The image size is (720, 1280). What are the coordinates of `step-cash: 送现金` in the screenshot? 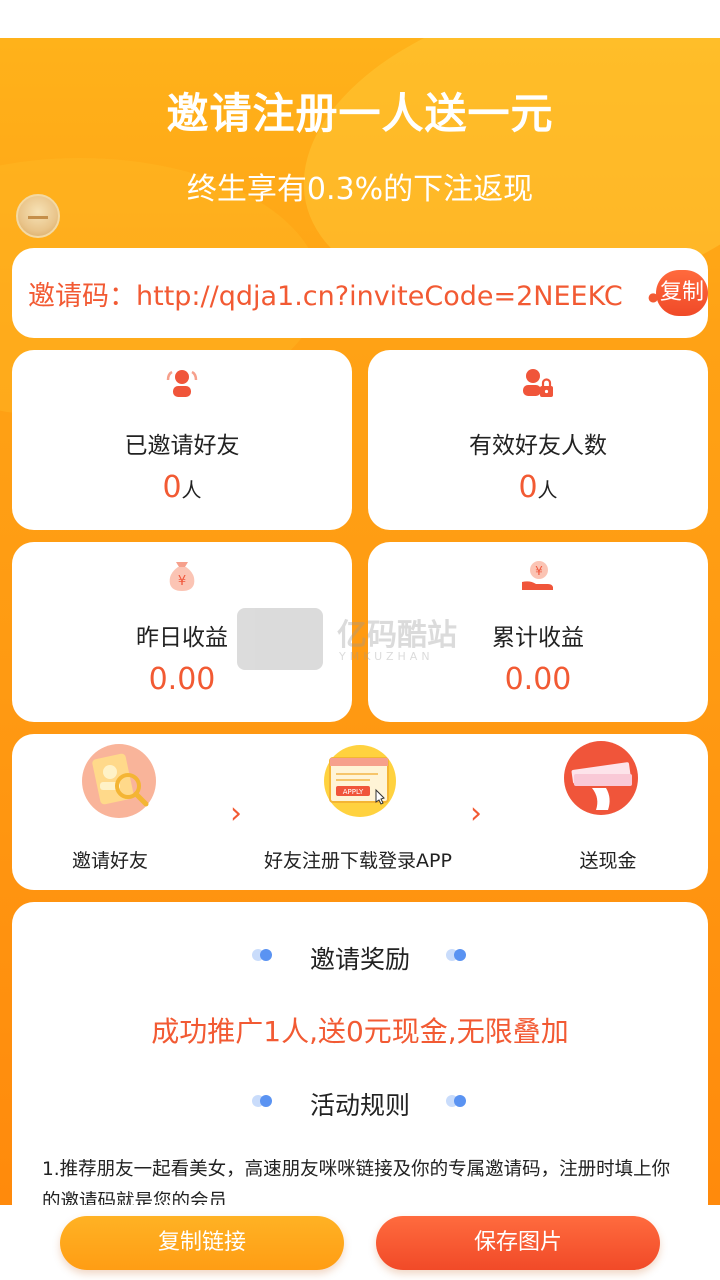 It's located at (608, 812).